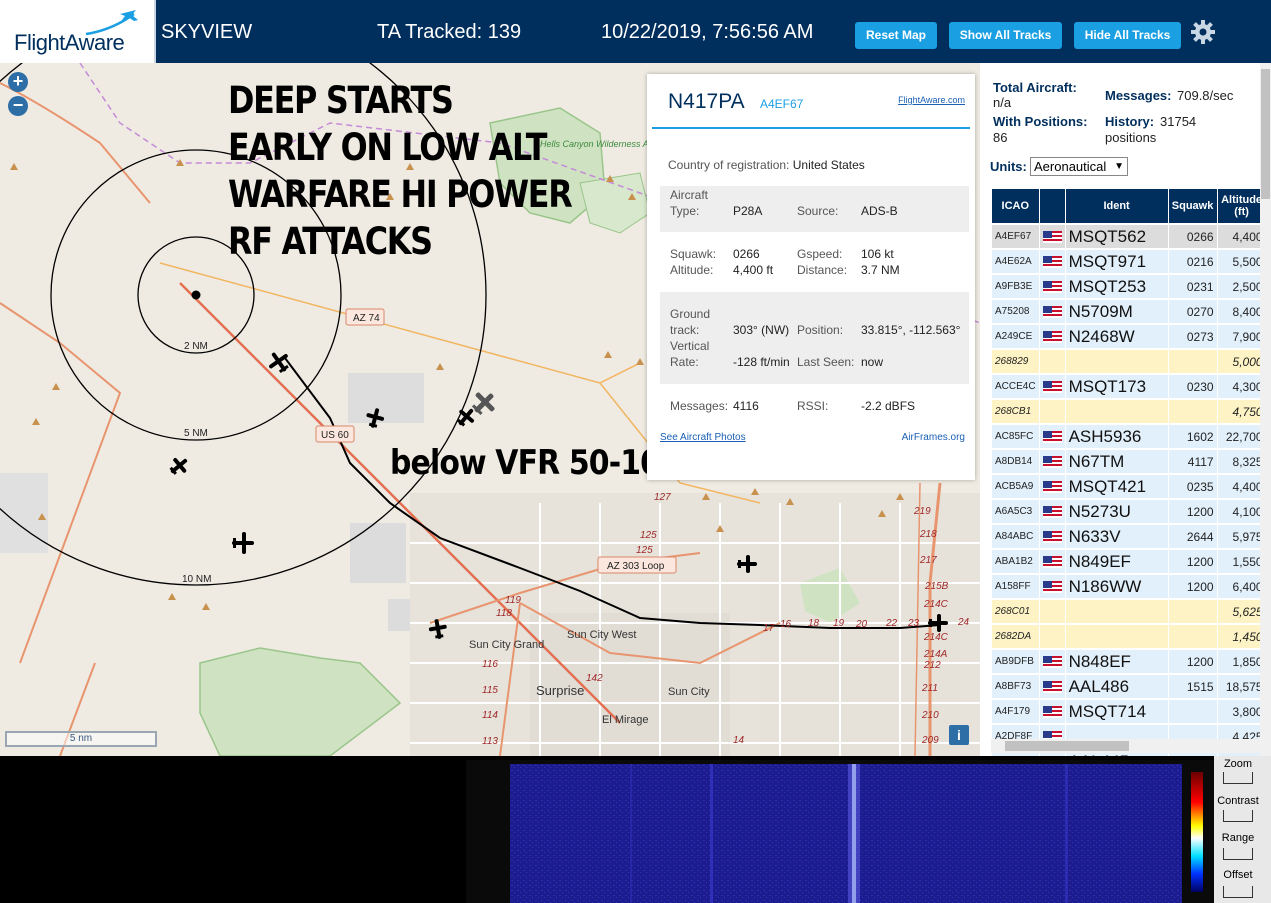 The height and width of the screenshot is (903, 1271). I want to click on contrast-slider, so click(1238, 816).